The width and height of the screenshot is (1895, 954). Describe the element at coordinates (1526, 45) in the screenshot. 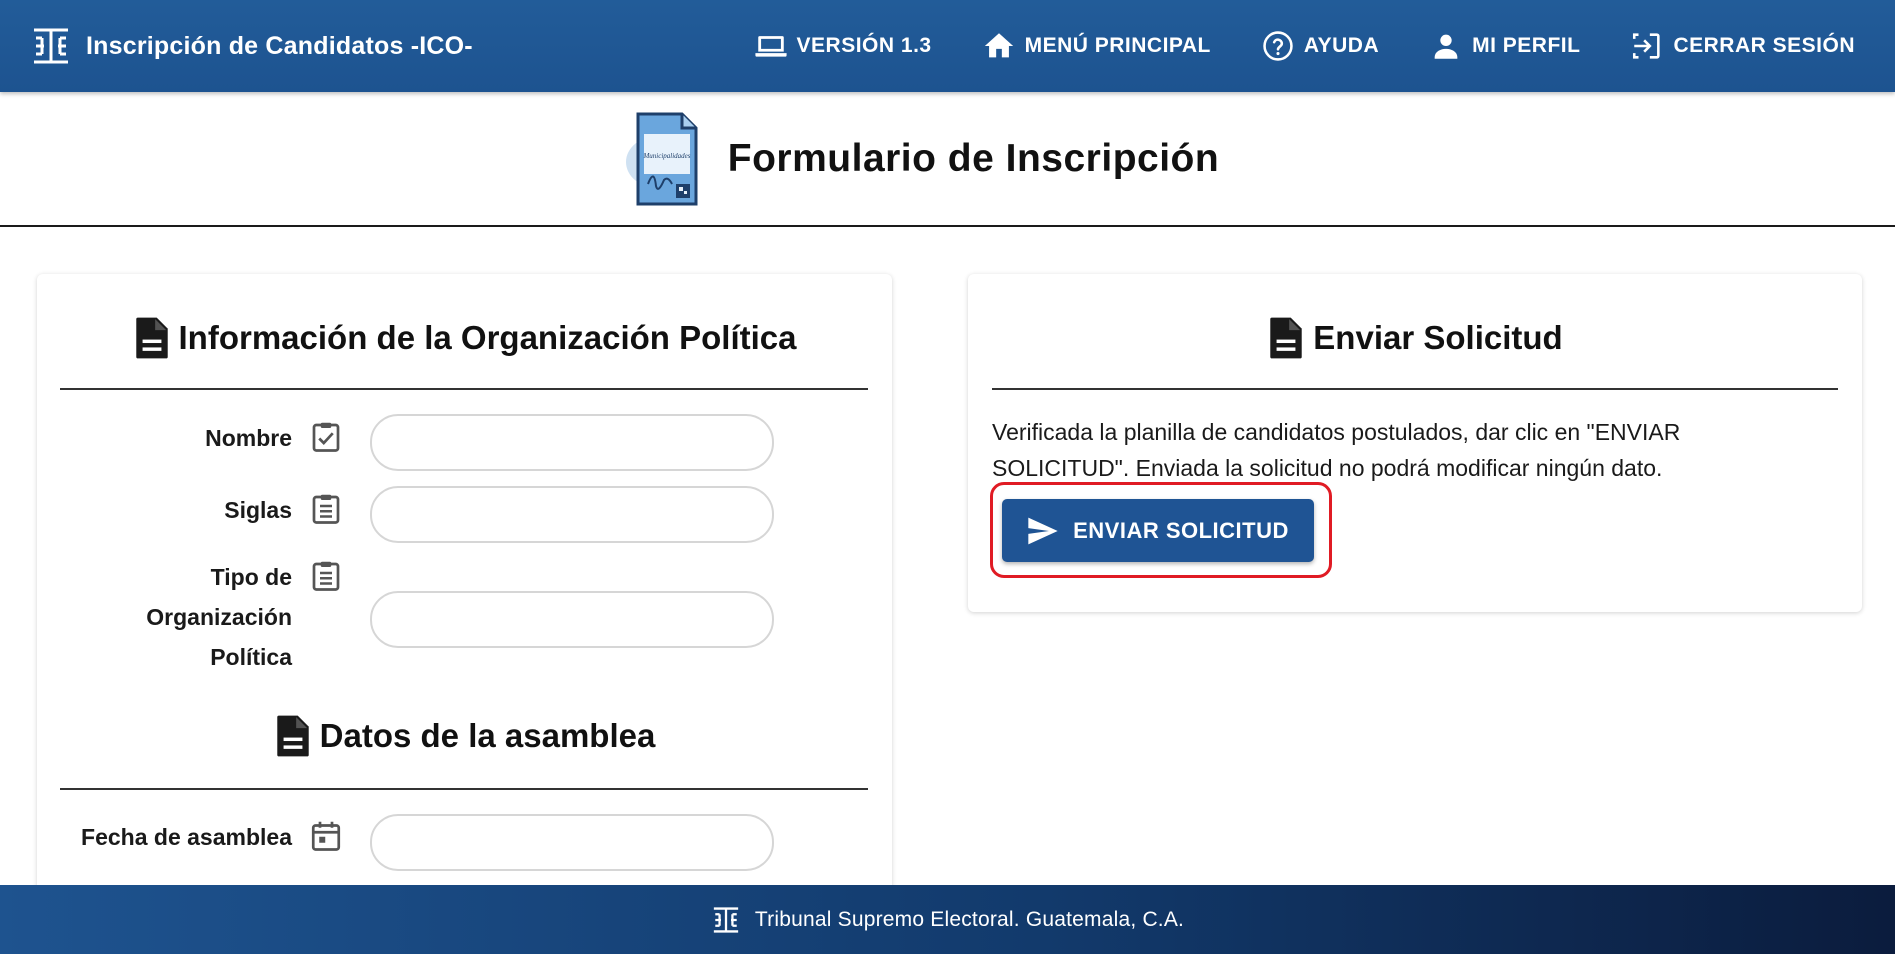

I see `nav-profile-label: MI PERFIL` at that location.